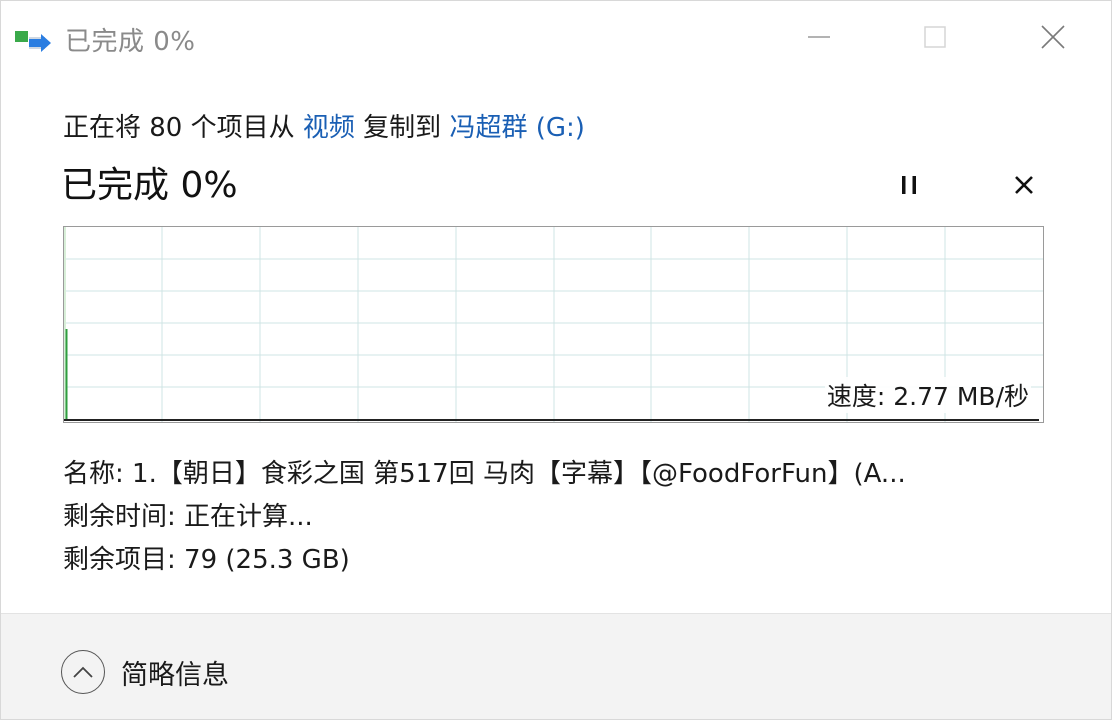 The width and height of the screenshot is (1112, 720). Describe the element at coordinates (175, 675) in the screenshot. I see `fewer-details-label: 简略信息` at that location.